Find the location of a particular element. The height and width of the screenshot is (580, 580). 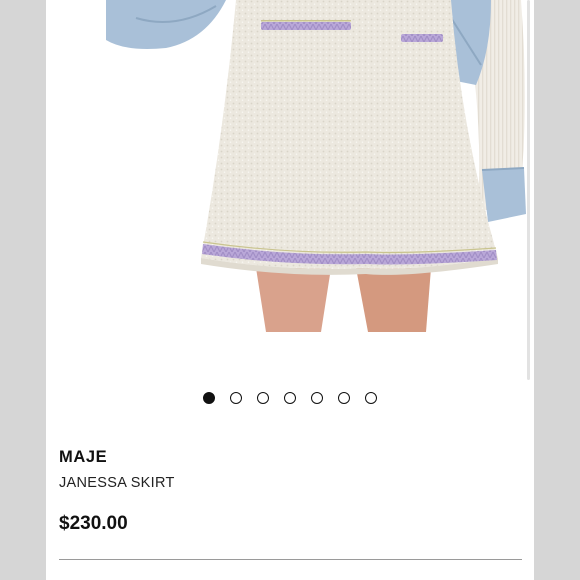

carousel-pagination is located at coordinates (290, 398).